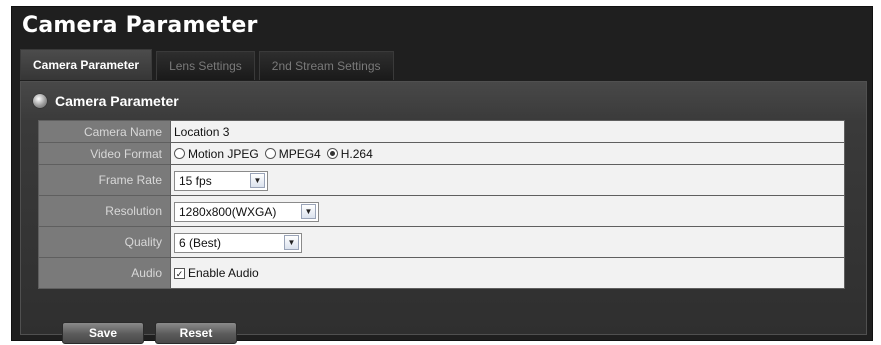 The width and height of the screenshot is (881, 345). I want to click on save-button: Save, so click(103, 333).